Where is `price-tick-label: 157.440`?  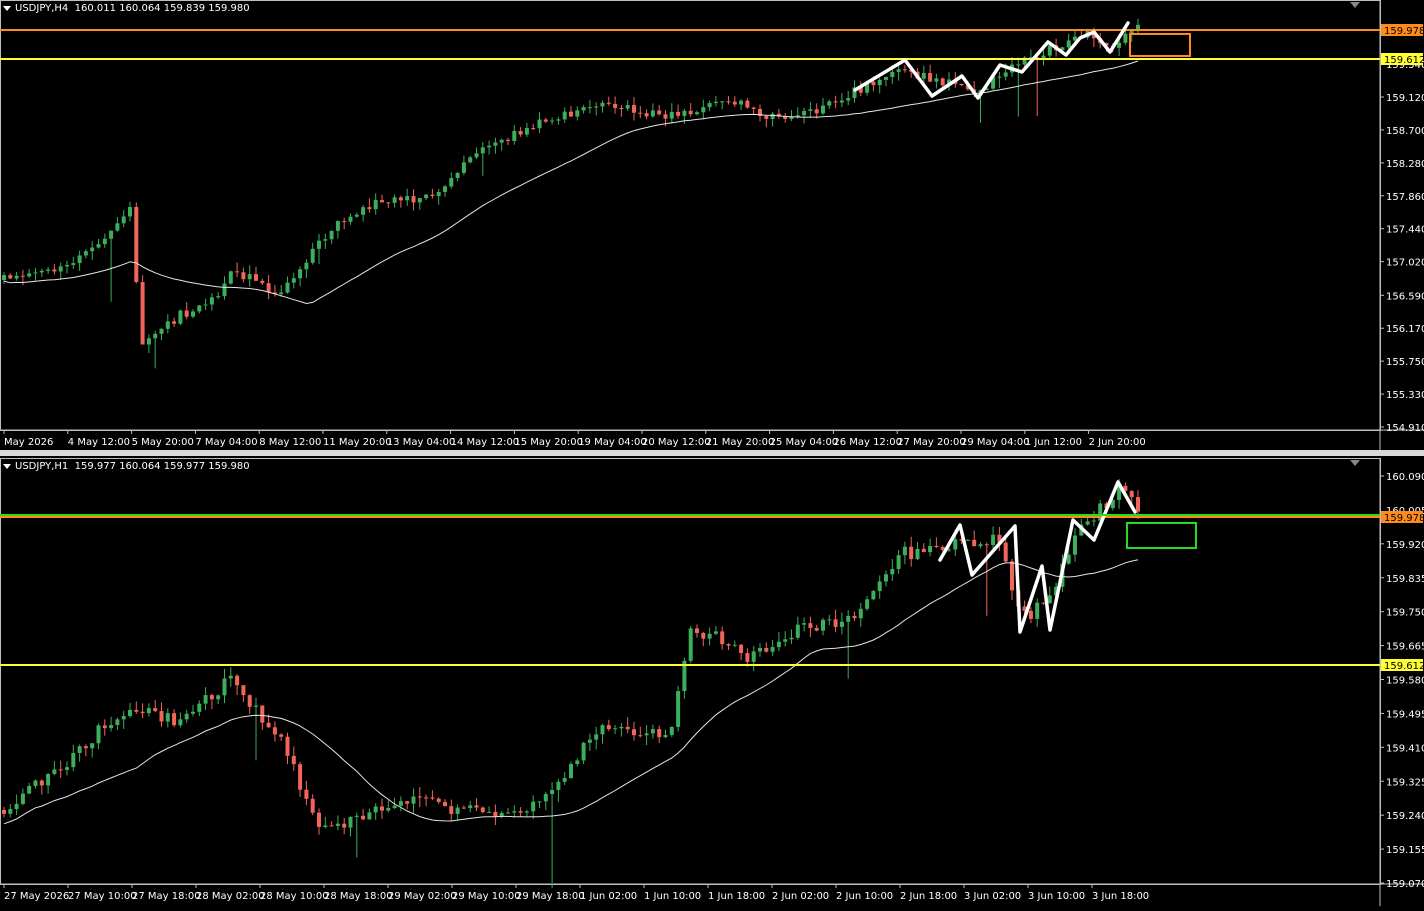
price-tick-label: 157.440 is located at coordinates (1405, 230).